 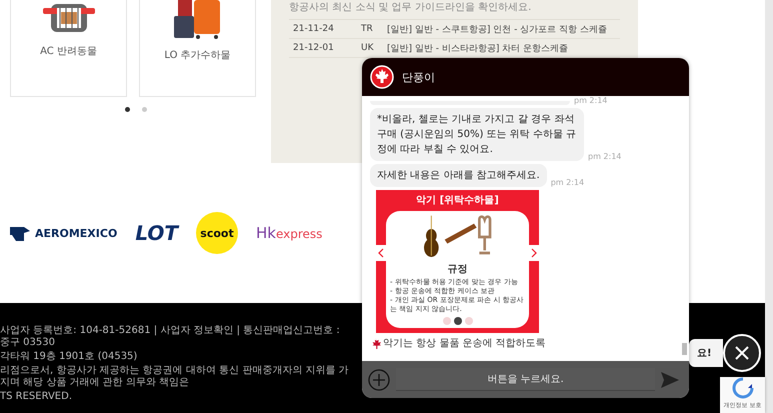 I want to click on scrollbar, so click(x=769, y=206).